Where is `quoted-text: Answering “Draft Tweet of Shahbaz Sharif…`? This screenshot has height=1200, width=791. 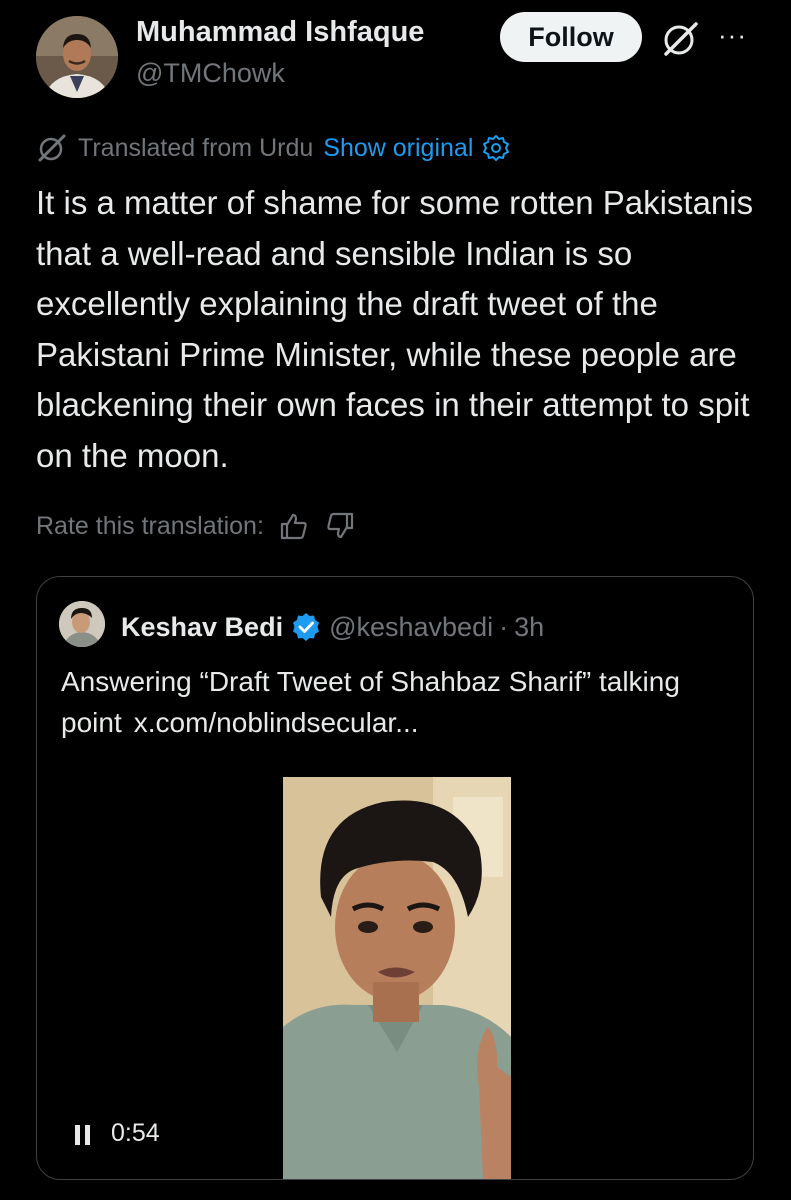 quoted-text: Answering “Draft Tweet of Shahbaz Sharif… is located at coordinates (391, 702).